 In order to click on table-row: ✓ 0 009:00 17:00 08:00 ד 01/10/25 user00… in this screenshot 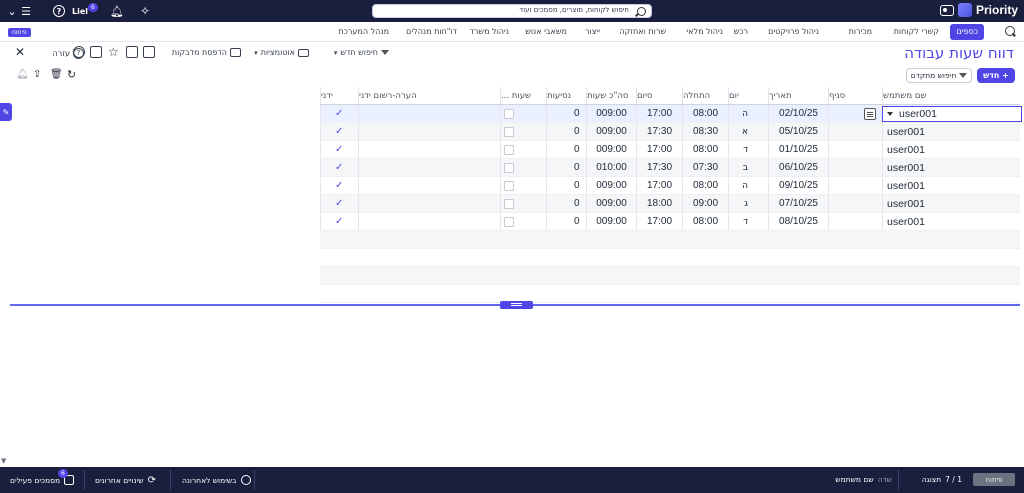, I will do `click(670, 150)`.